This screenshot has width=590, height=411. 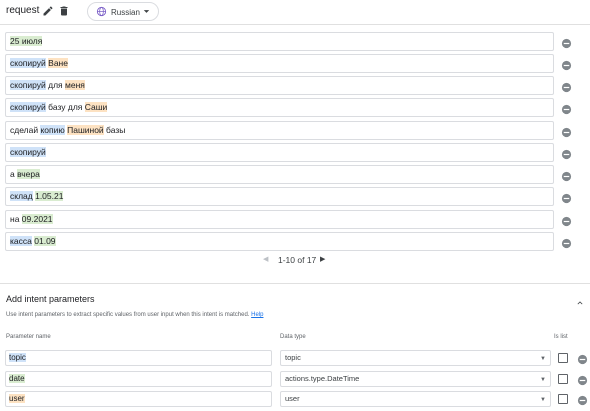 I want to click on params-section-title: Add intent parameters, so click(x=50, y=299).